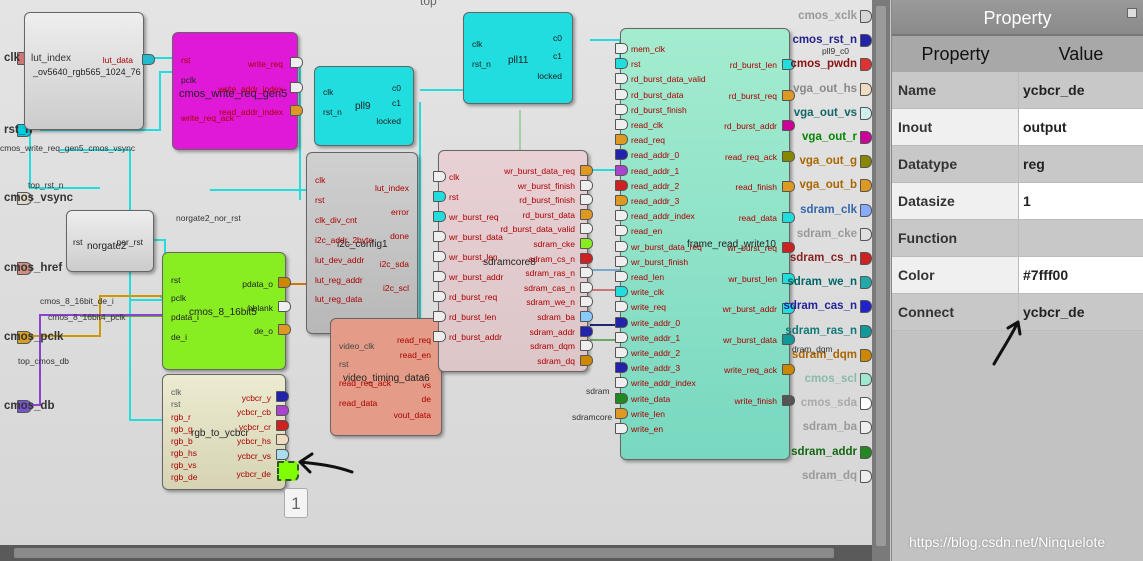 The image size is (1143, 561). What do you see at coordinates (866, 379) in the screenshot?
I see `output-port-cmos-scl` at bounding box center [866, 379].